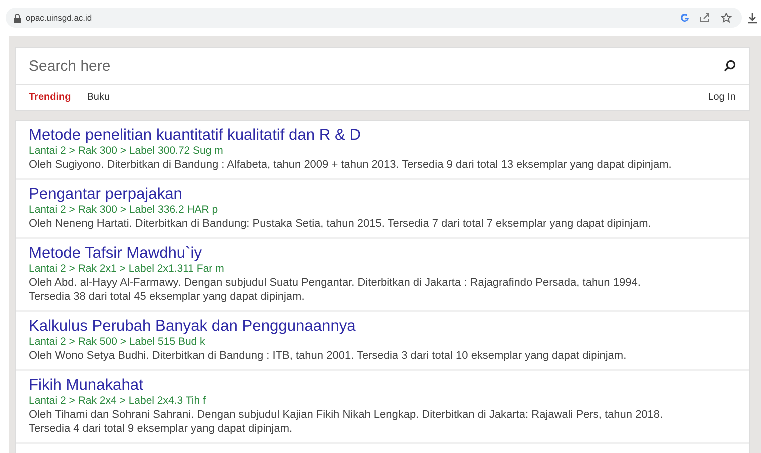 The height and width of the screenshot is (453, 761). Describe the element at coordinates (126, 151) in the screenshot. I see `shelf-location: Lantai 2 > Rak 300 > Label 300.72 Sug m` at that location.